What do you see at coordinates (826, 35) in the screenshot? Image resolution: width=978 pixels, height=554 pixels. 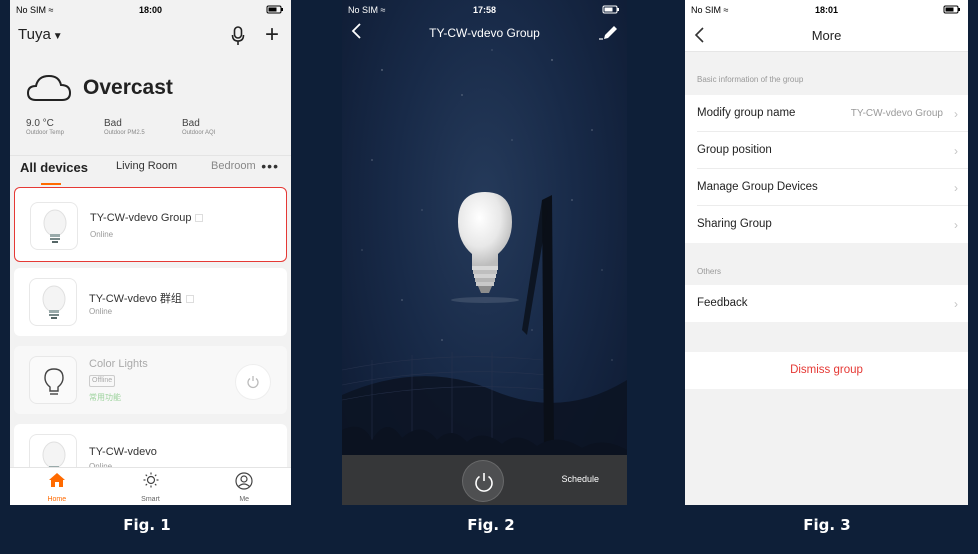 I see `page-title: More` at bounding box center [826, 35].